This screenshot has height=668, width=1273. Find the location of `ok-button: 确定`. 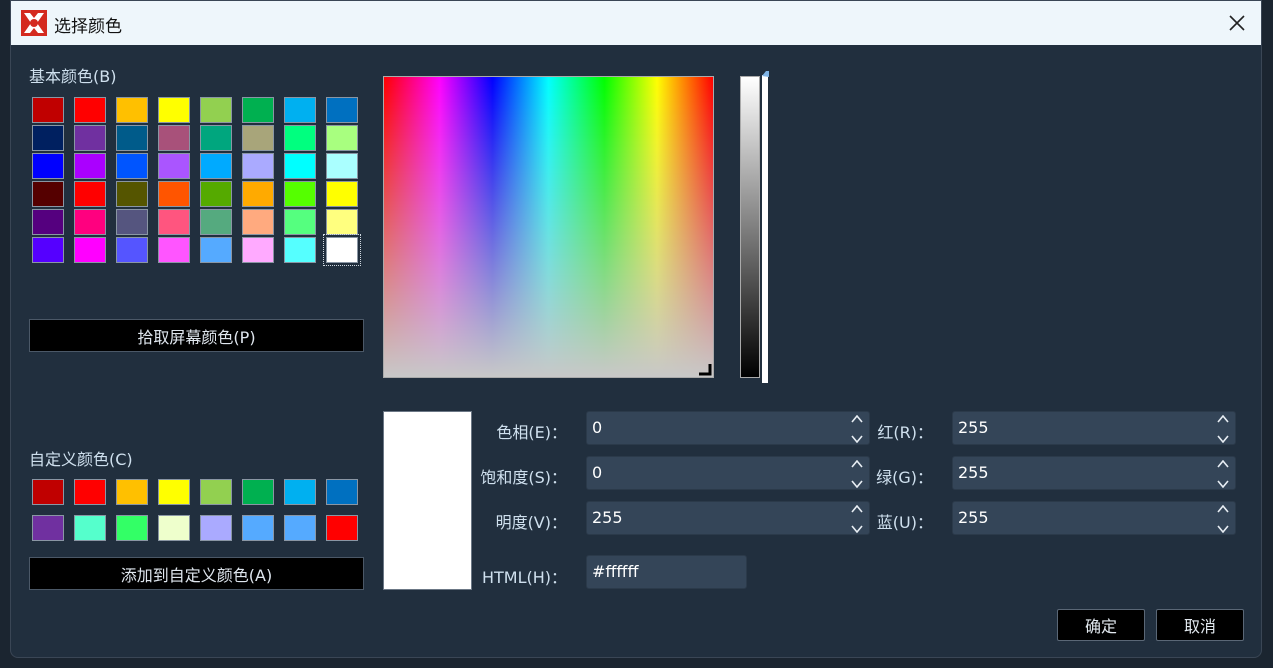

ok-button: 确定 is located at coordinates (1101, 625).